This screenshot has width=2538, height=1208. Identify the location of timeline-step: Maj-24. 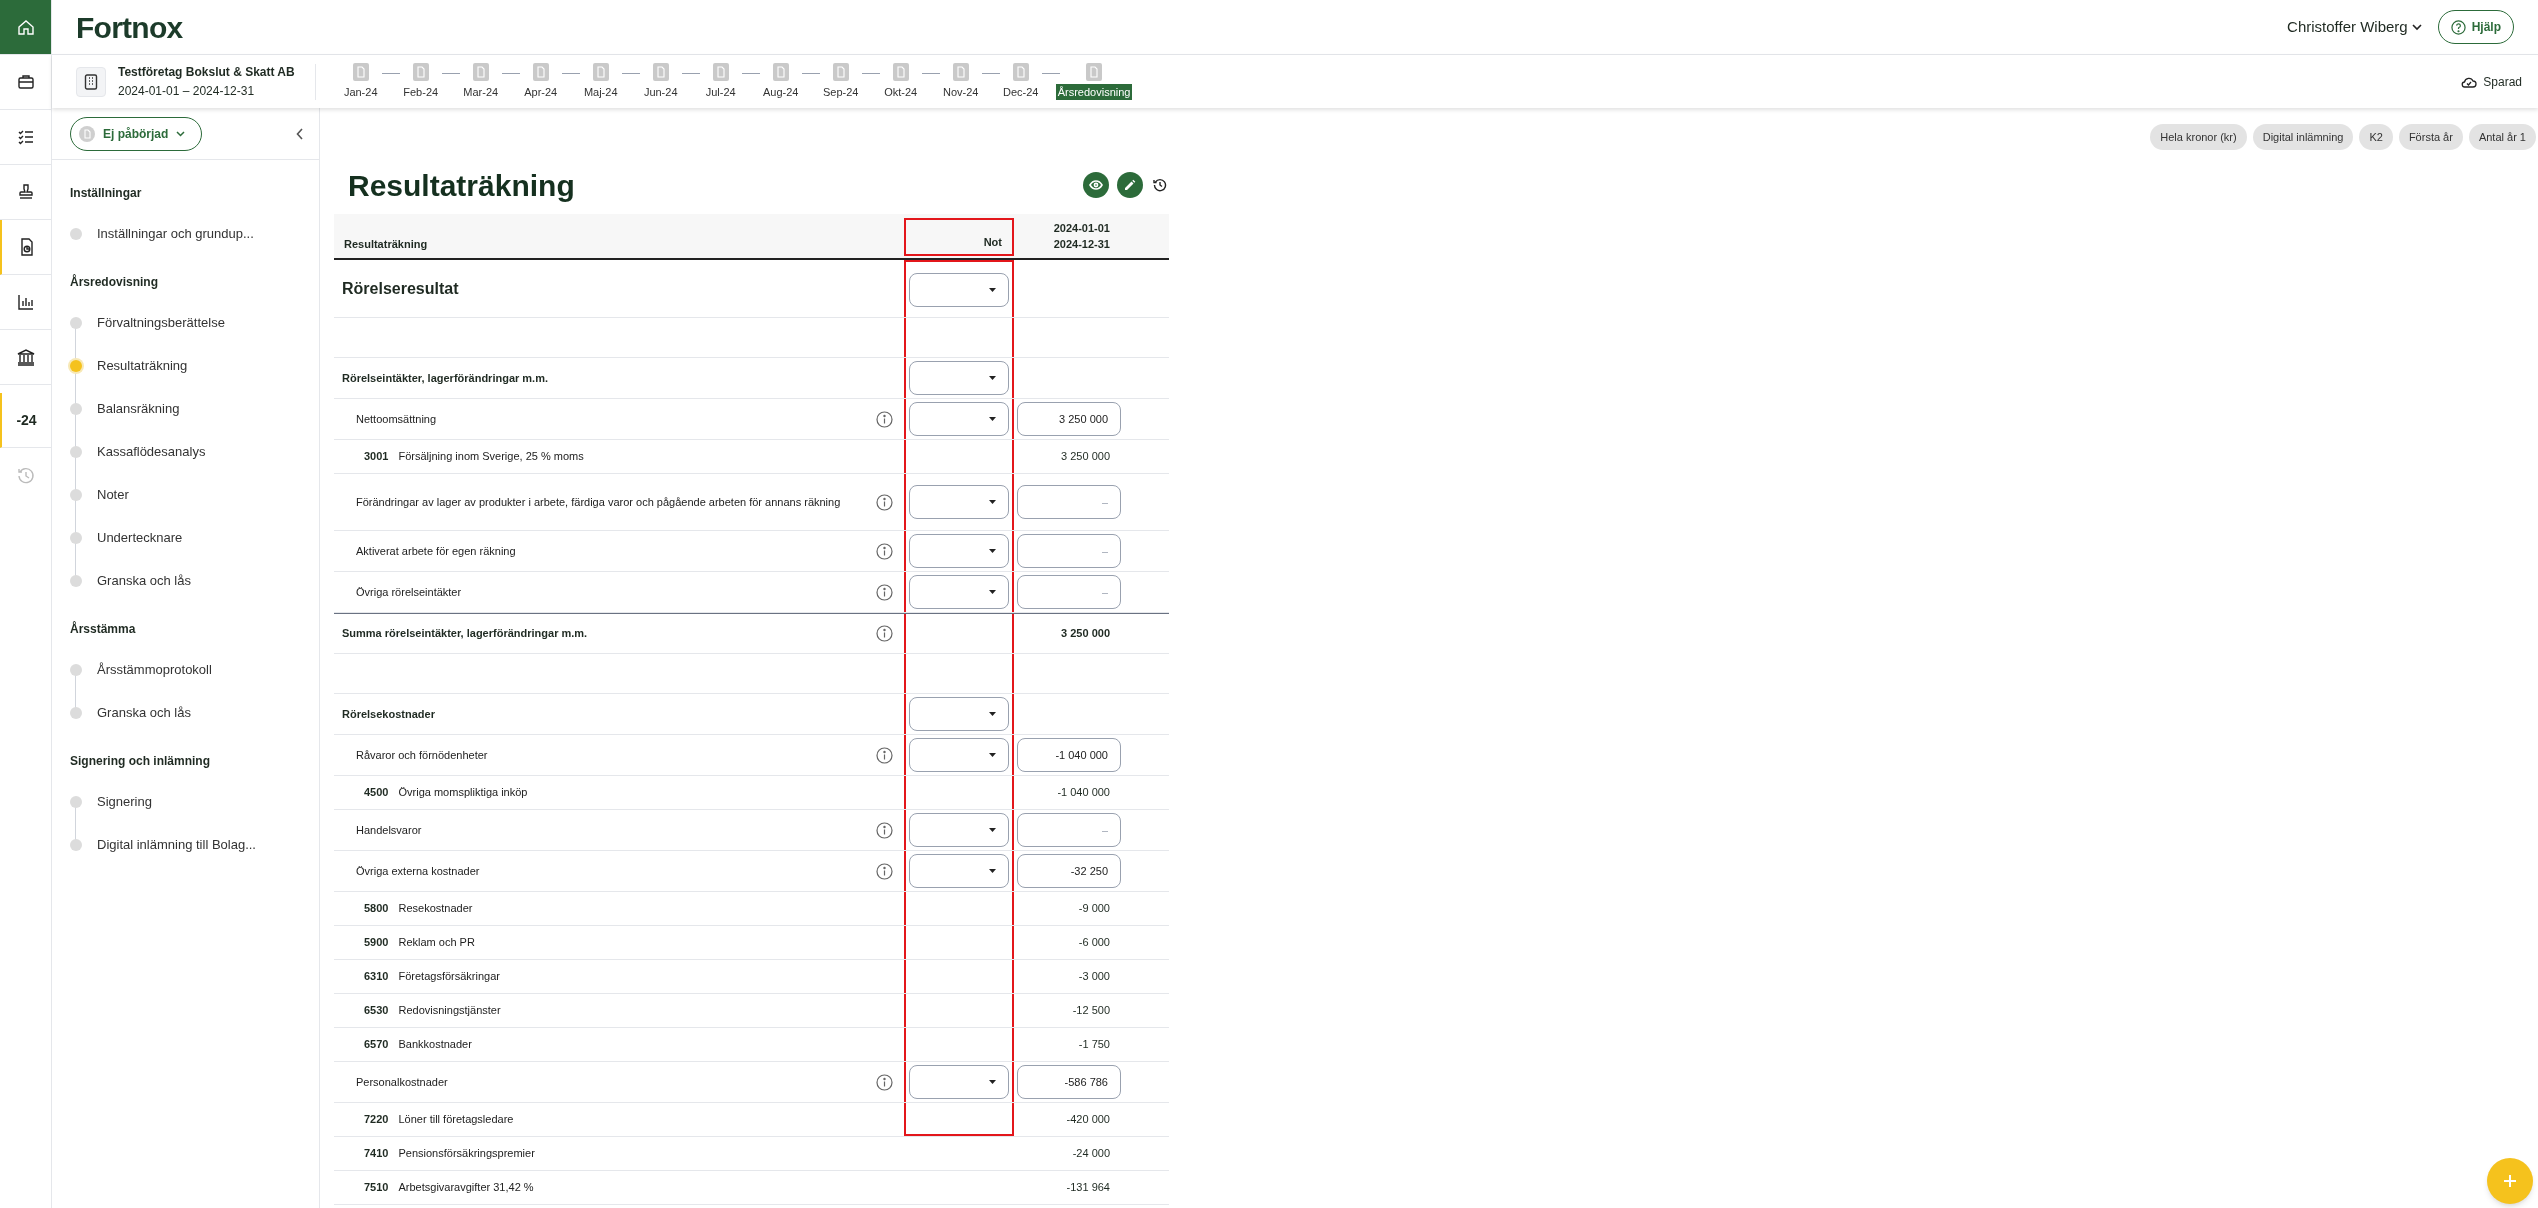
(600, 81).